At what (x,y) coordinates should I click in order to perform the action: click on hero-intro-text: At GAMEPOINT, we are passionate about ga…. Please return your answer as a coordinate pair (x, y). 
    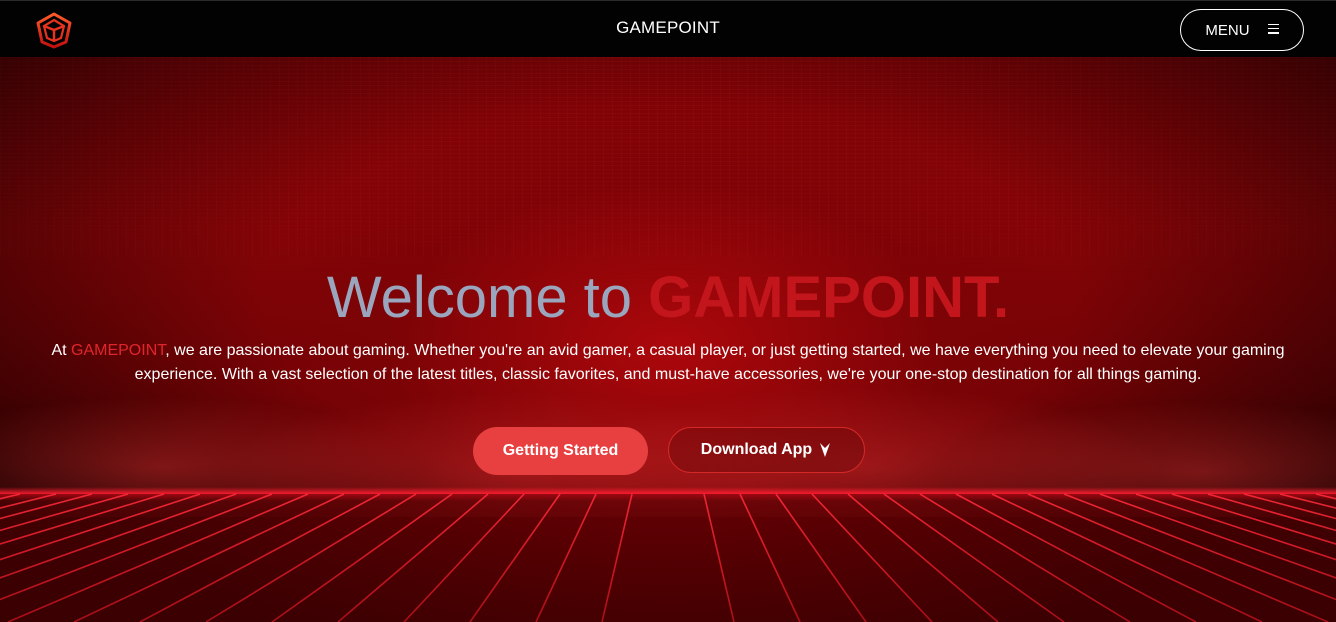
    Looking at the image, I should click on (668, 363).